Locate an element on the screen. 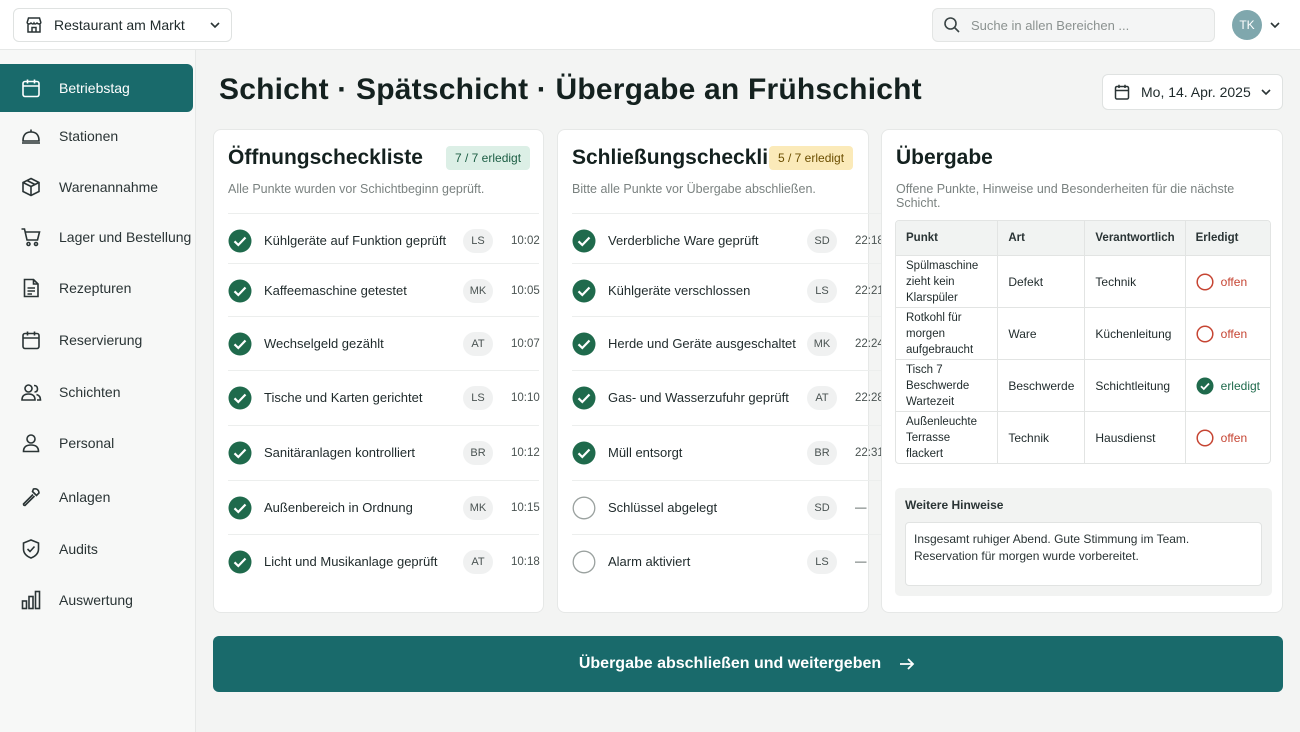  sidebar-item-label: Warenannahme is located at coordinates (109, 187).